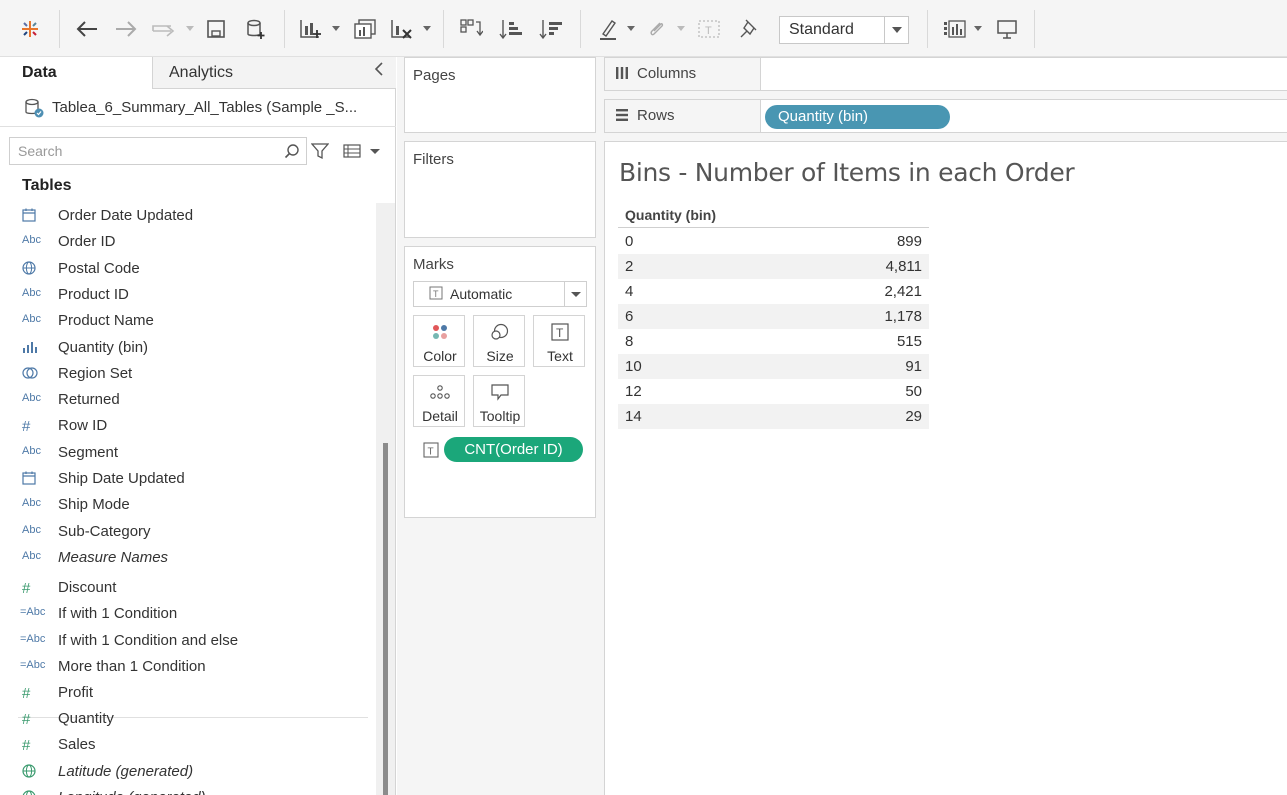 The width and height of the screenshot is (1287, 795). What do you see at coordinates (379, 71) in the screenshot?
I see `chevron-left-icon` at bounding box center [379, 71].